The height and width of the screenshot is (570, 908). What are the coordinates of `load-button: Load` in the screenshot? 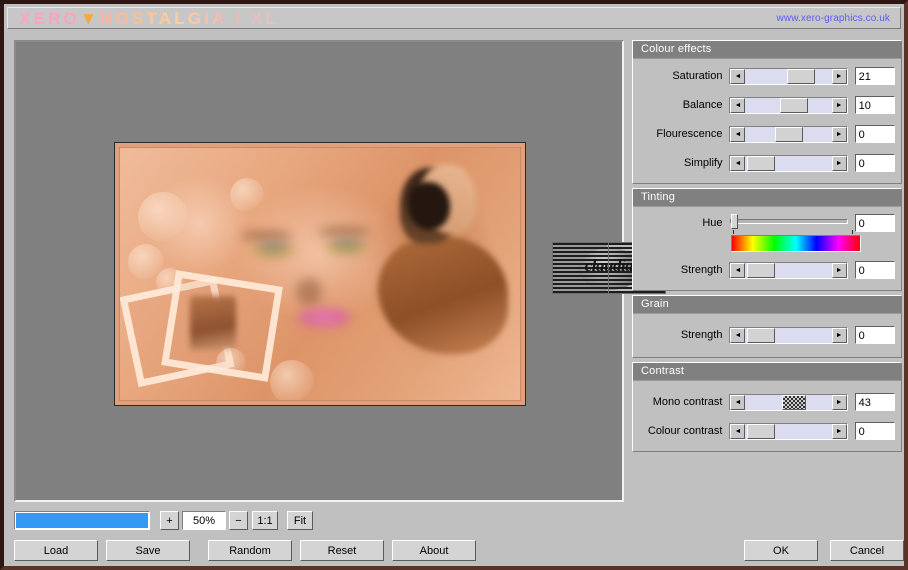 It's located at (56, 550).